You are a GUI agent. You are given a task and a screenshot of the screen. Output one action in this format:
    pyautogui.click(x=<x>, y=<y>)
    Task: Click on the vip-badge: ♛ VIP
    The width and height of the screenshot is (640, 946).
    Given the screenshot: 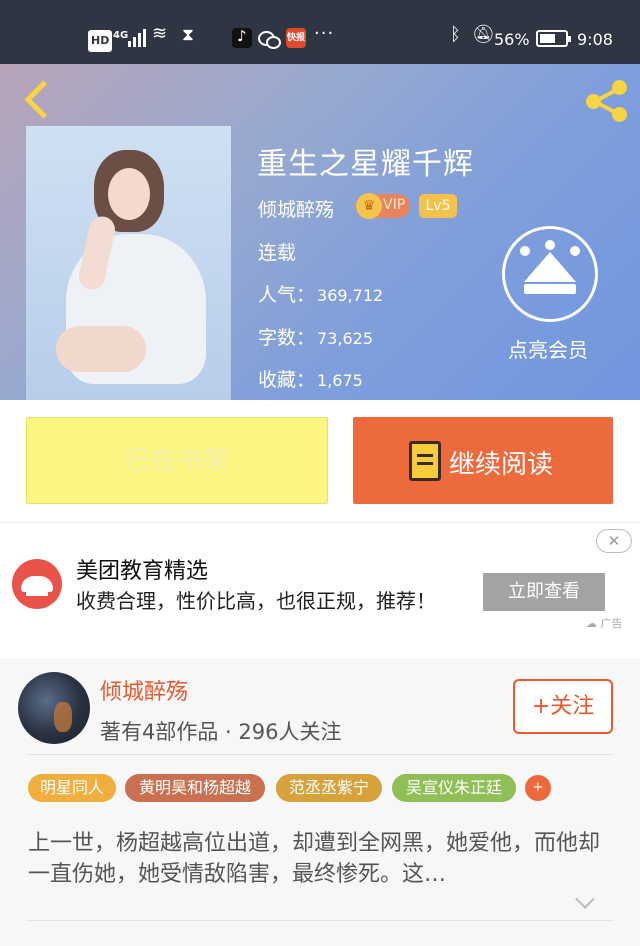 What is the action you would take?
    pyautogui.click(x=383, y=206)
    